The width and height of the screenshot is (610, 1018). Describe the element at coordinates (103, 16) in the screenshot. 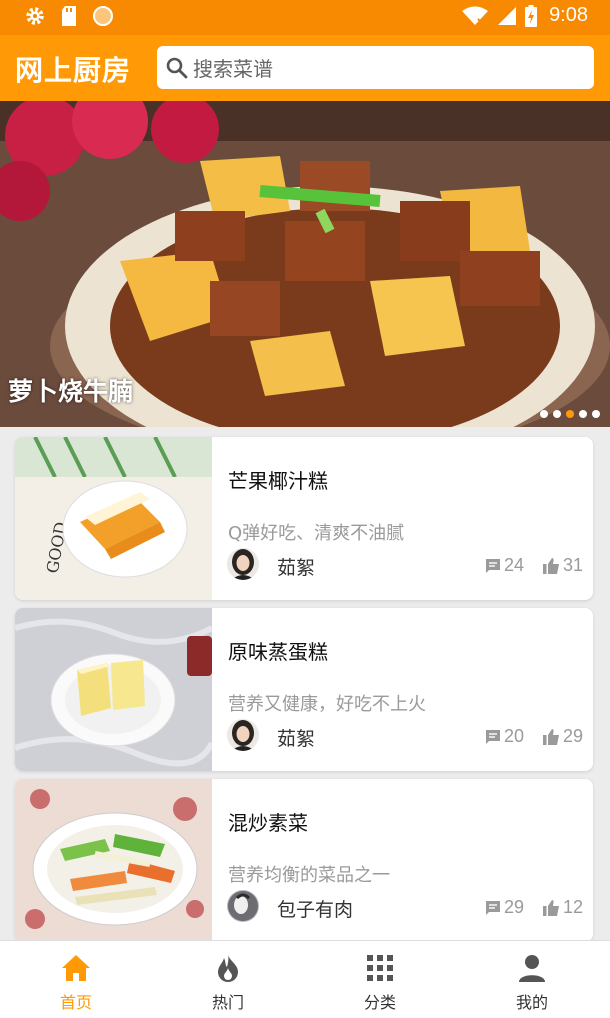

I see `circle-icon` at that location.